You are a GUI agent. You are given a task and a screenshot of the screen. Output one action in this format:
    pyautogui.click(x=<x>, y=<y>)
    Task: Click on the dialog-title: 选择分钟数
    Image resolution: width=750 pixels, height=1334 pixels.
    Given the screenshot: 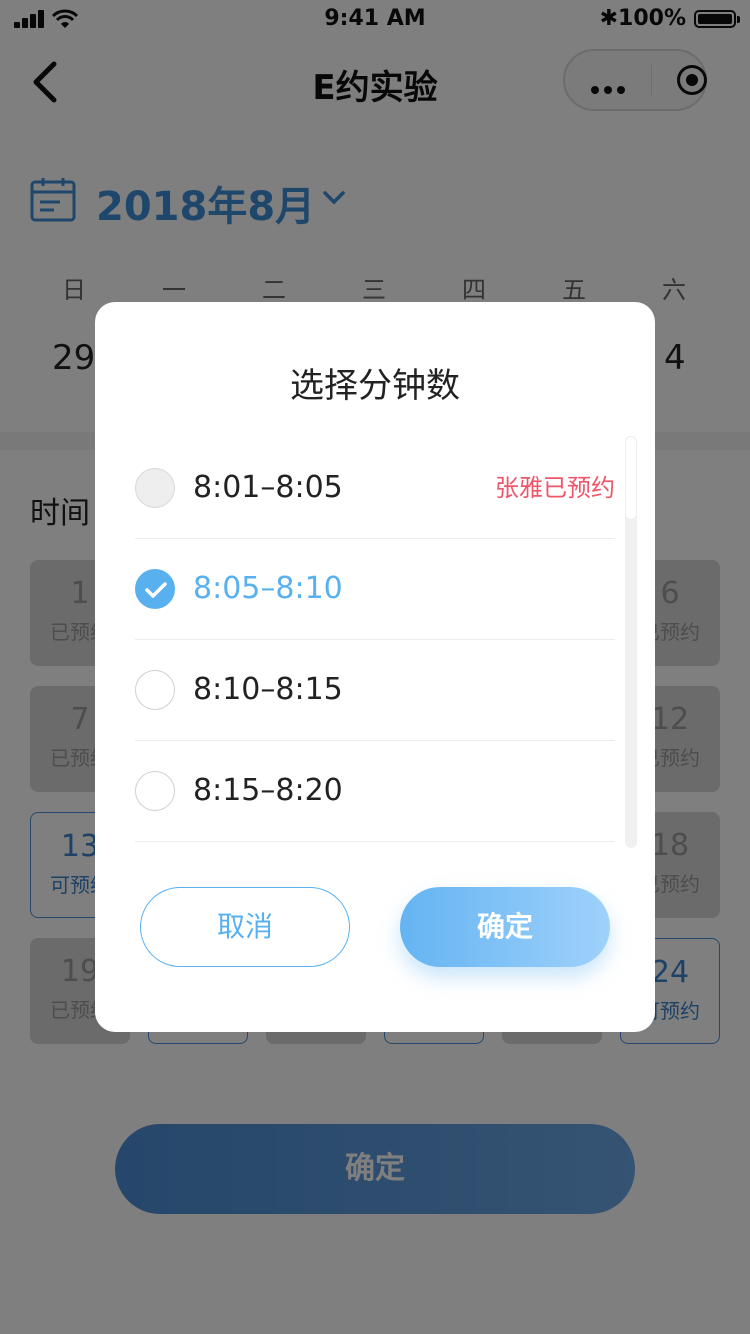 What is the action you would take?
    pyautogui.click(x=375, y=386)
    